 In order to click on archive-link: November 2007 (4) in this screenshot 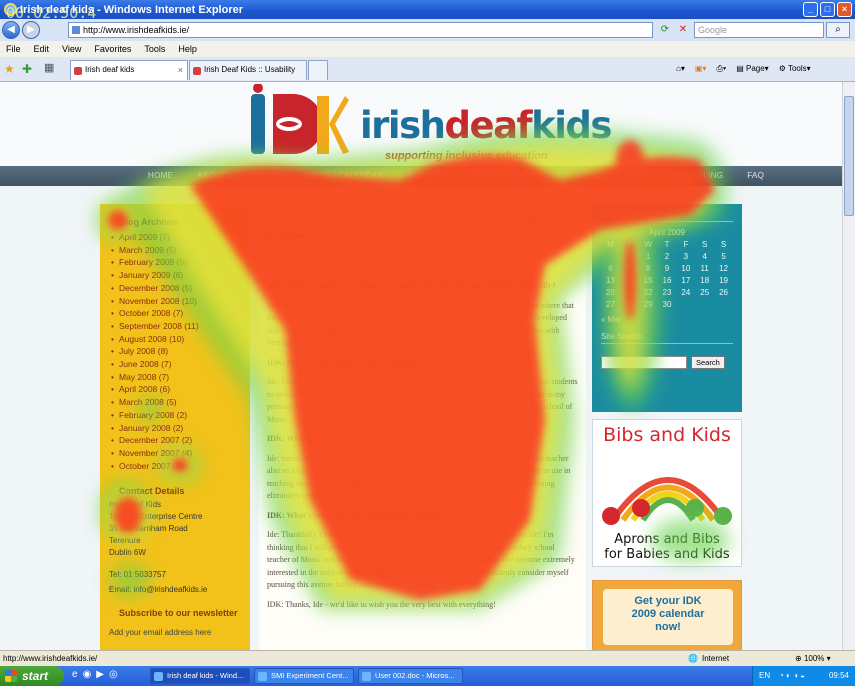, I will do `click(175, 453)`.